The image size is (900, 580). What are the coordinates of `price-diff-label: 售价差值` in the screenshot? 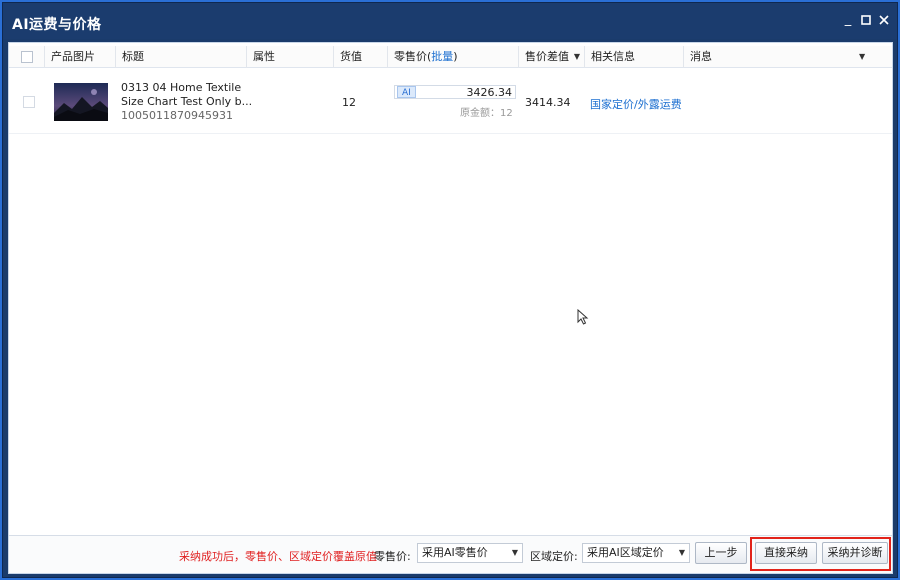 It's located at (547, 56).